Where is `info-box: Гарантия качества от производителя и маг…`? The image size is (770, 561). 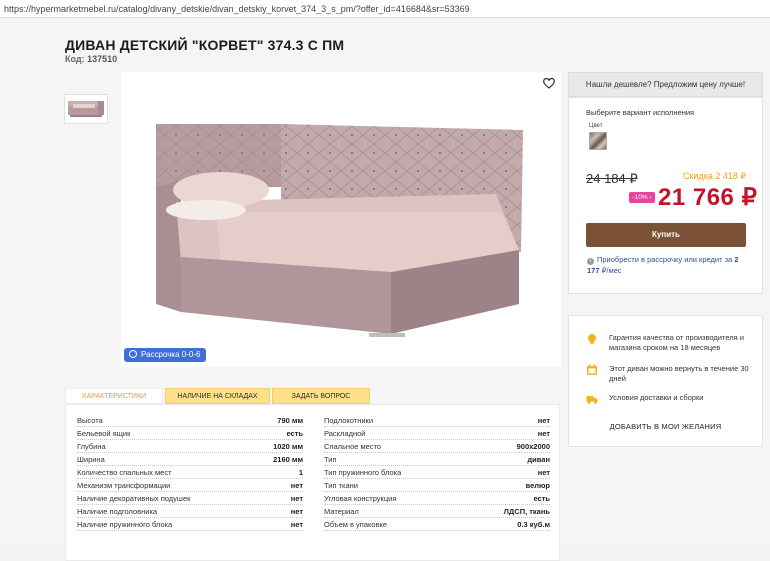 info-box: Гарантия качества от производителя и маг… is located at coordinates (665, 381).